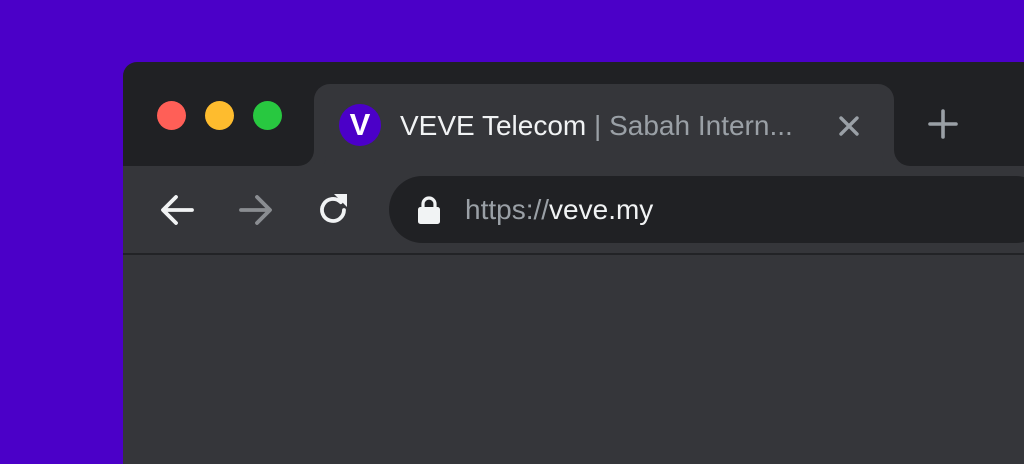 The width and height of the screenshot is (1024, 464). What do you see at coordinates (171, 115) in the screenshot?
I see `window-close-button` at bounding box center [171, 115].